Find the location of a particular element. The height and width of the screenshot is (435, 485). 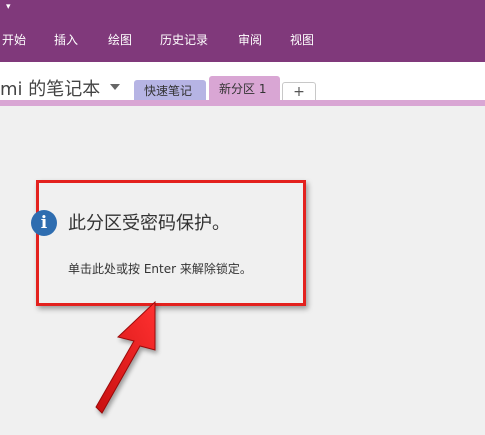

chevron-down-icon is located at coordinates (115, 87).